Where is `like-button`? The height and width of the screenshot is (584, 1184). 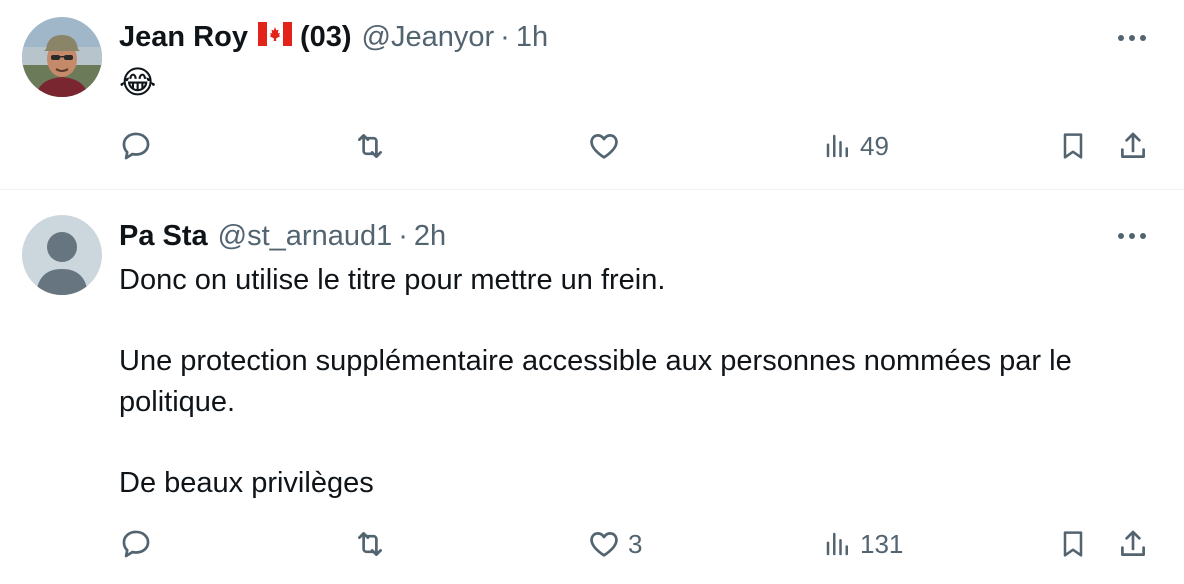 like-button is located at coordinates (607, 146).